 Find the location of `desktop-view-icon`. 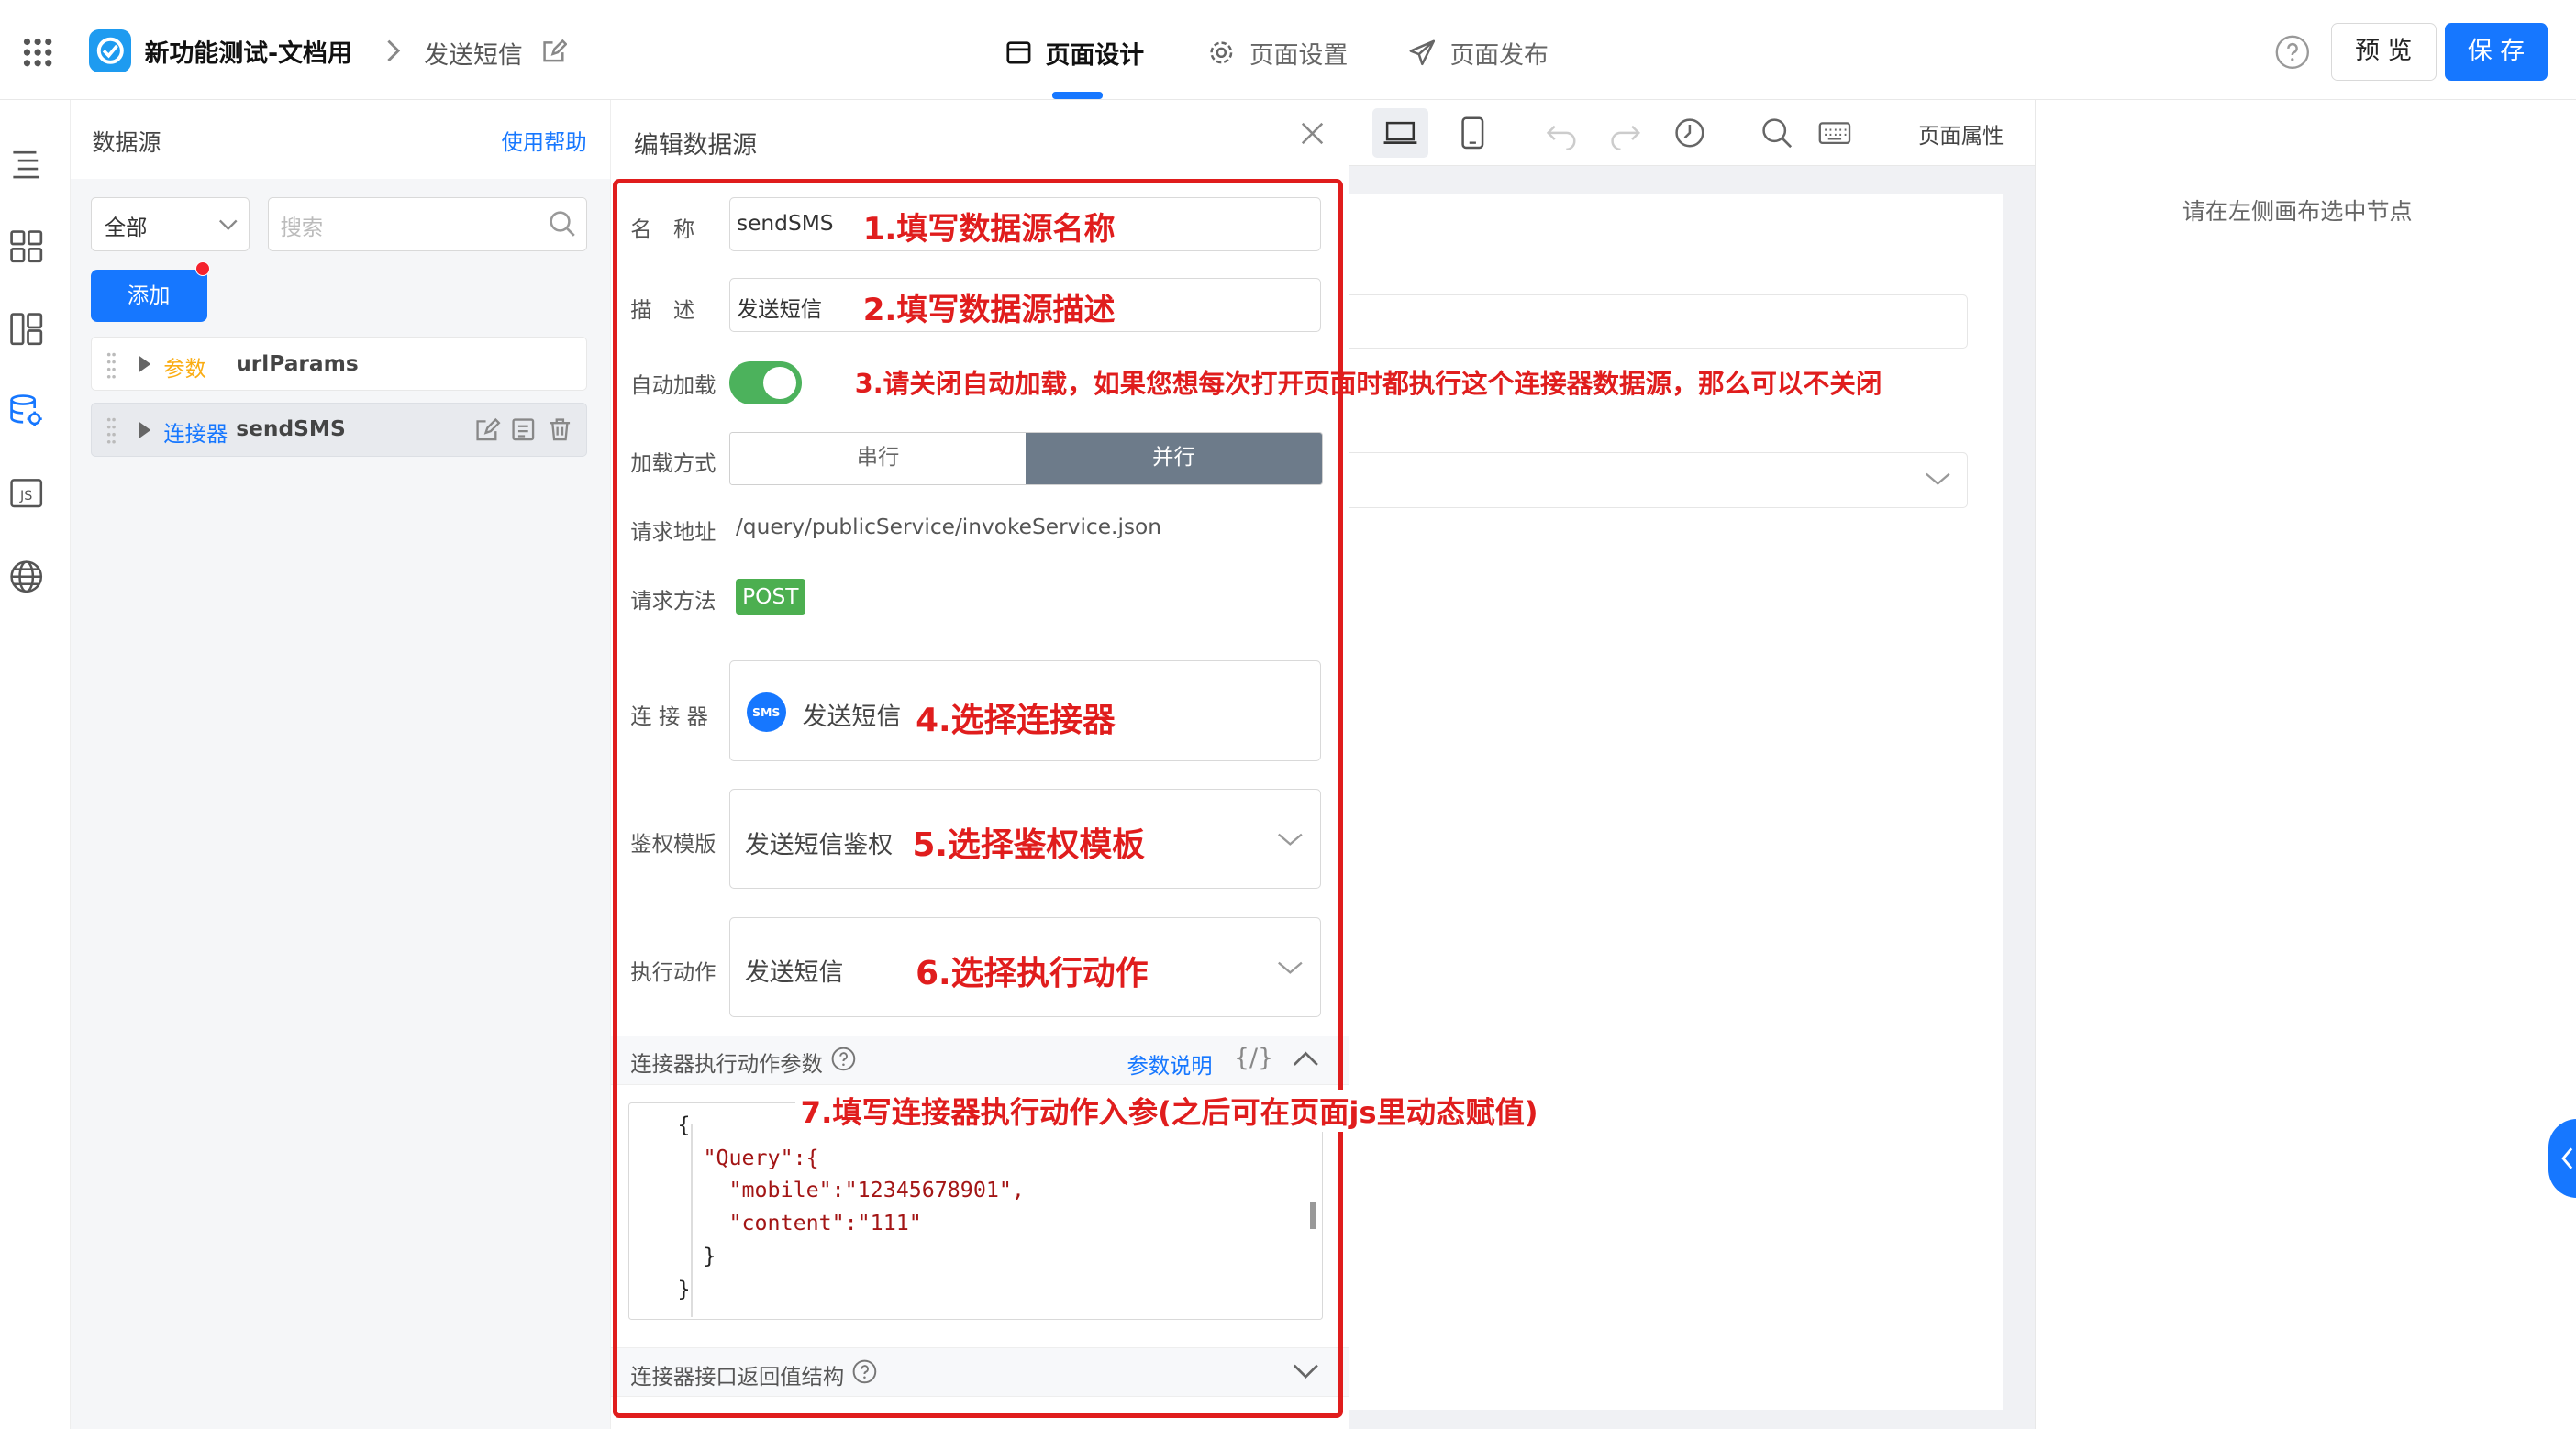

desktop-view-icon is located at coordinates (1400, 133).